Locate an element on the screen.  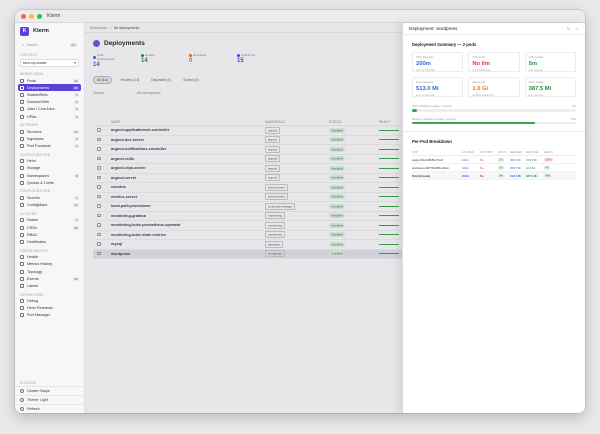
sidebar-item-label: Deployments is located at coordinates (38, 87).